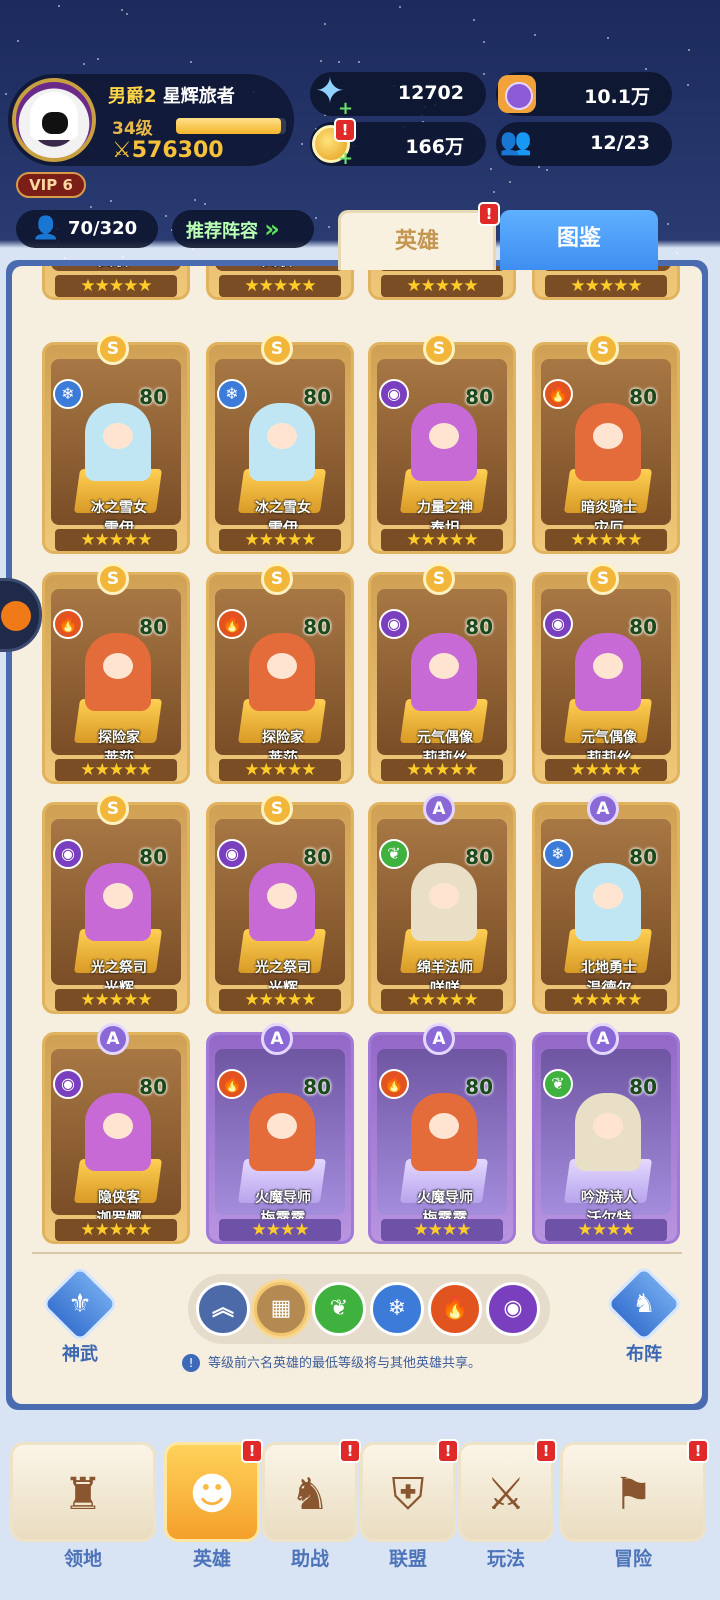  What do you see at coordinates (417, 240) in the screenshot?
I see `tab-heroes: 英雄` at bounding box center [417, 240].